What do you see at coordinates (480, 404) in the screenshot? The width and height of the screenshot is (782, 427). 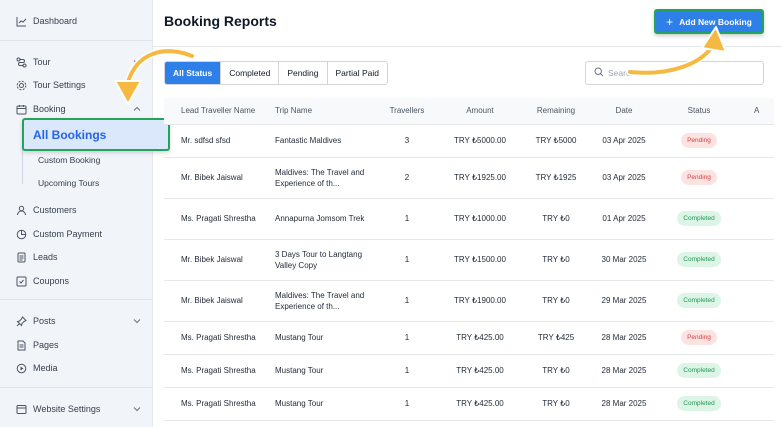 I see `cell-amount: TRY ₺425.00` at bounding box center [480, 404].